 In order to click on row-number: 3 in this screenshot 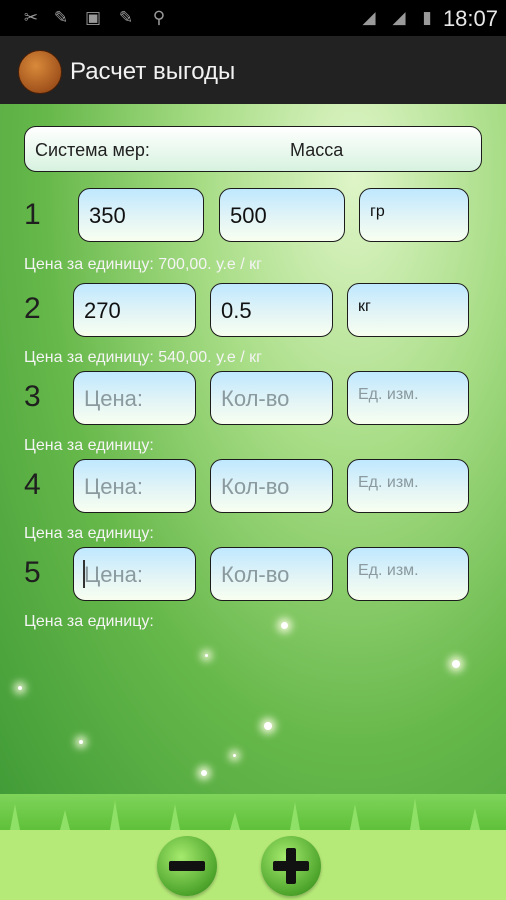, I will do `click(32, 396)`.